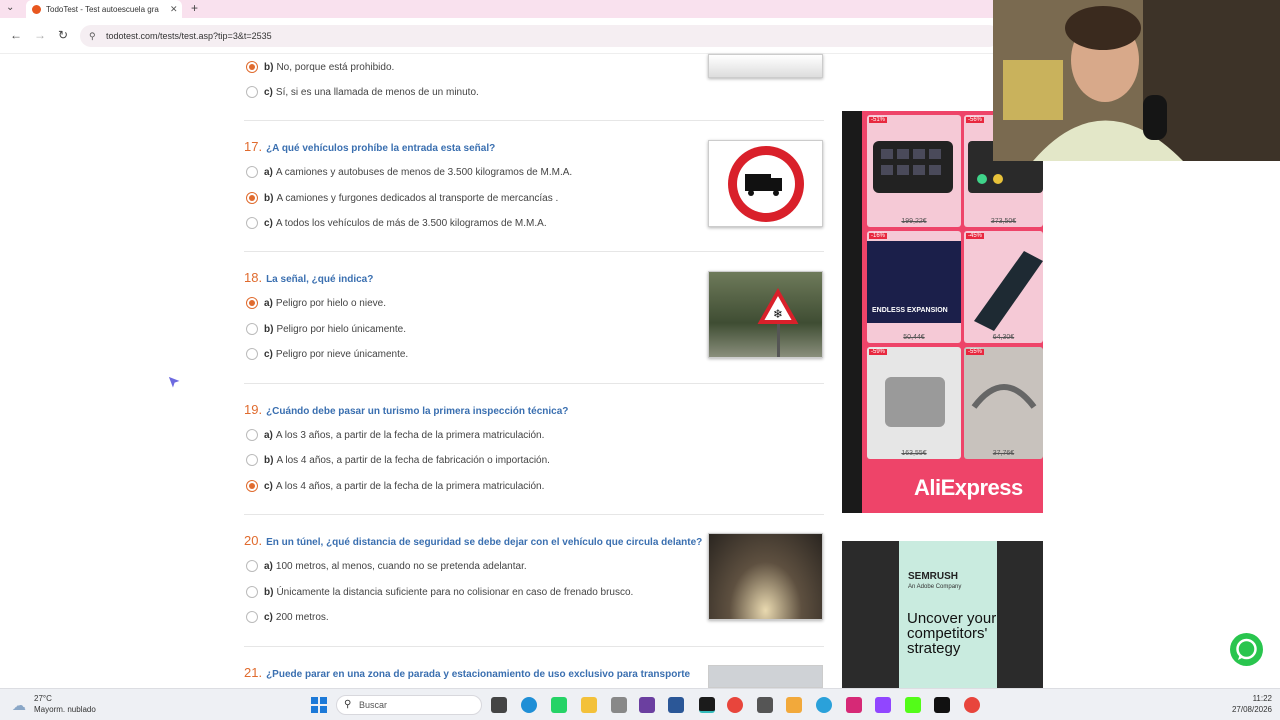  Describe the element at coordinates (942, 705) in the screenshot. I see `tiktok-icon` at that location.